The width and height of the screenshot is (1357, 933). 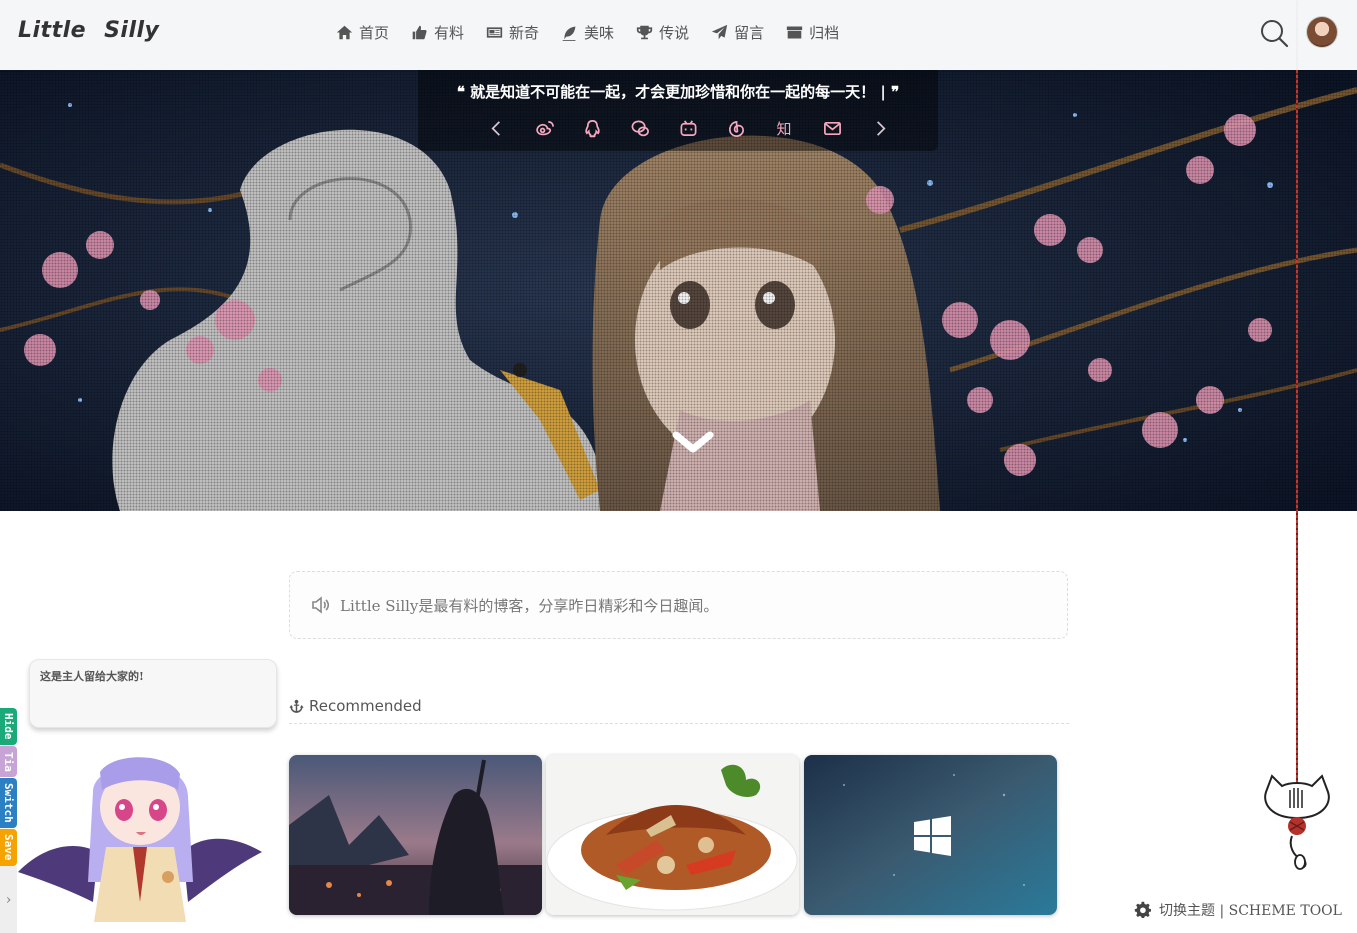 What do you see at coordinates (674, 32) in the screenshot?
I see `nav-label: 传说` at bounding box center [674, 32].